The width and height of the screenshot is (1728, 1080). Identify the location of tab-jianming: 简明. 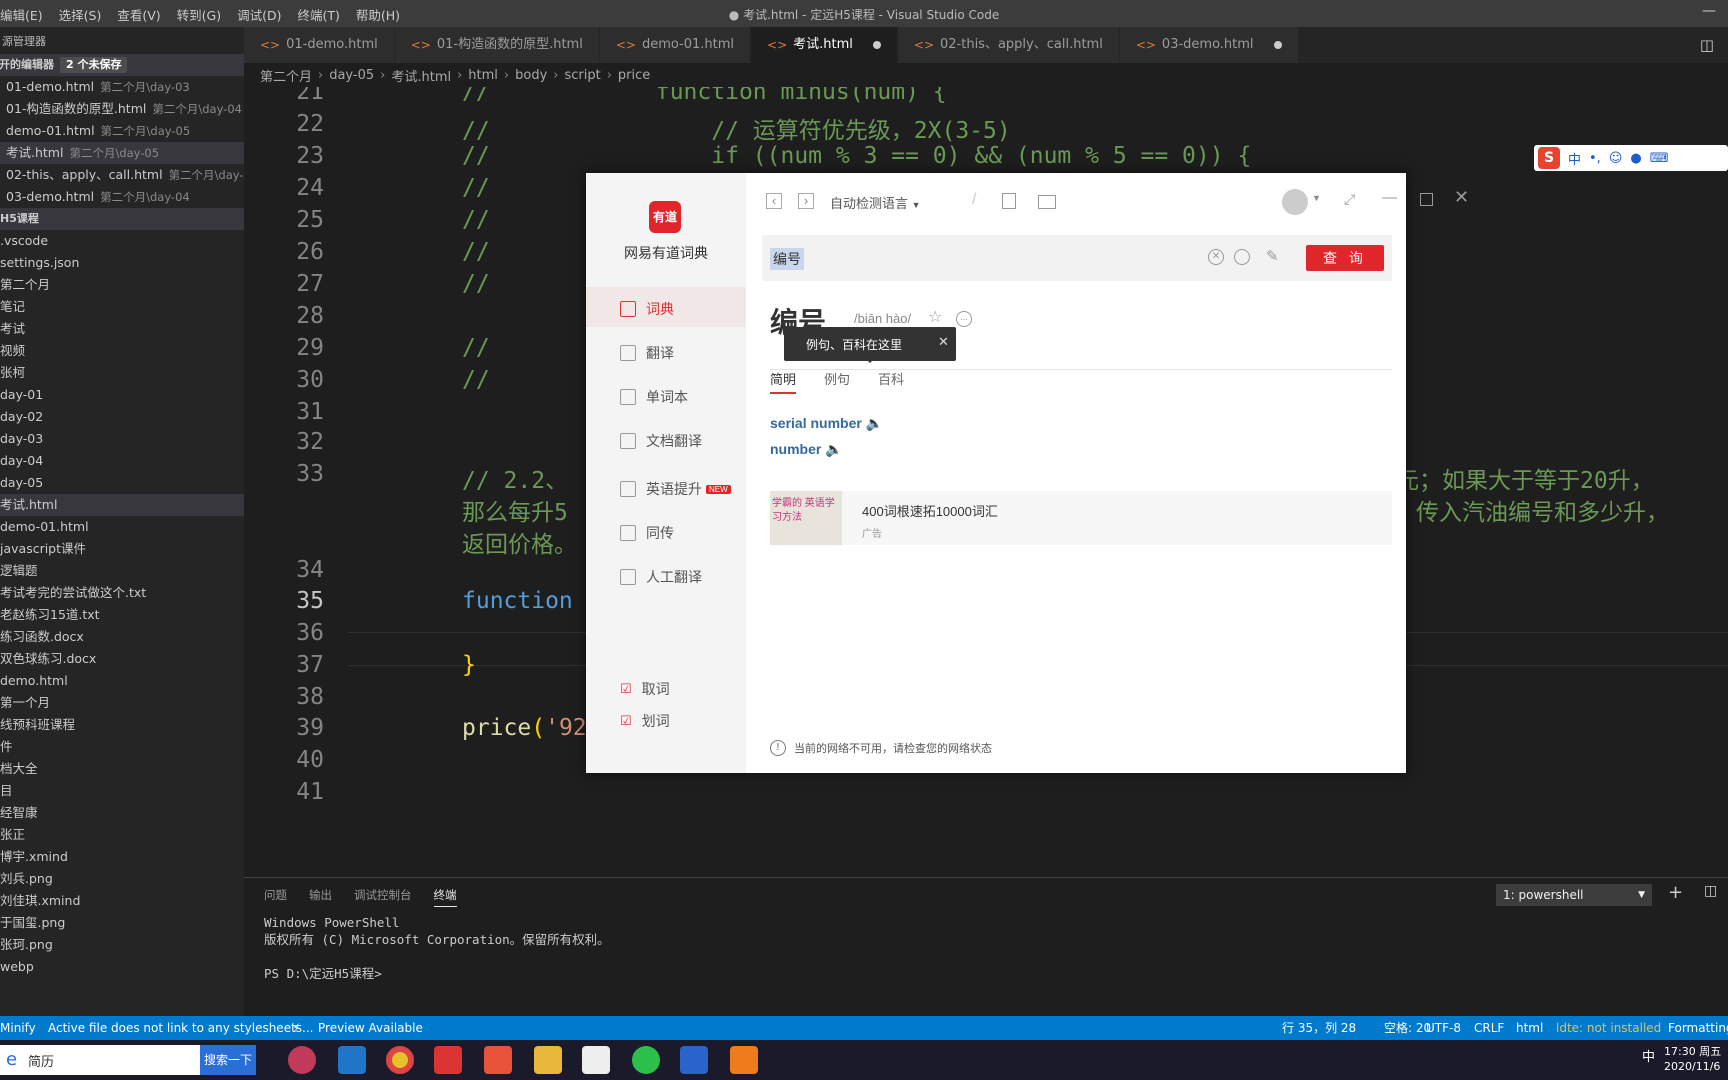
(783, 381).